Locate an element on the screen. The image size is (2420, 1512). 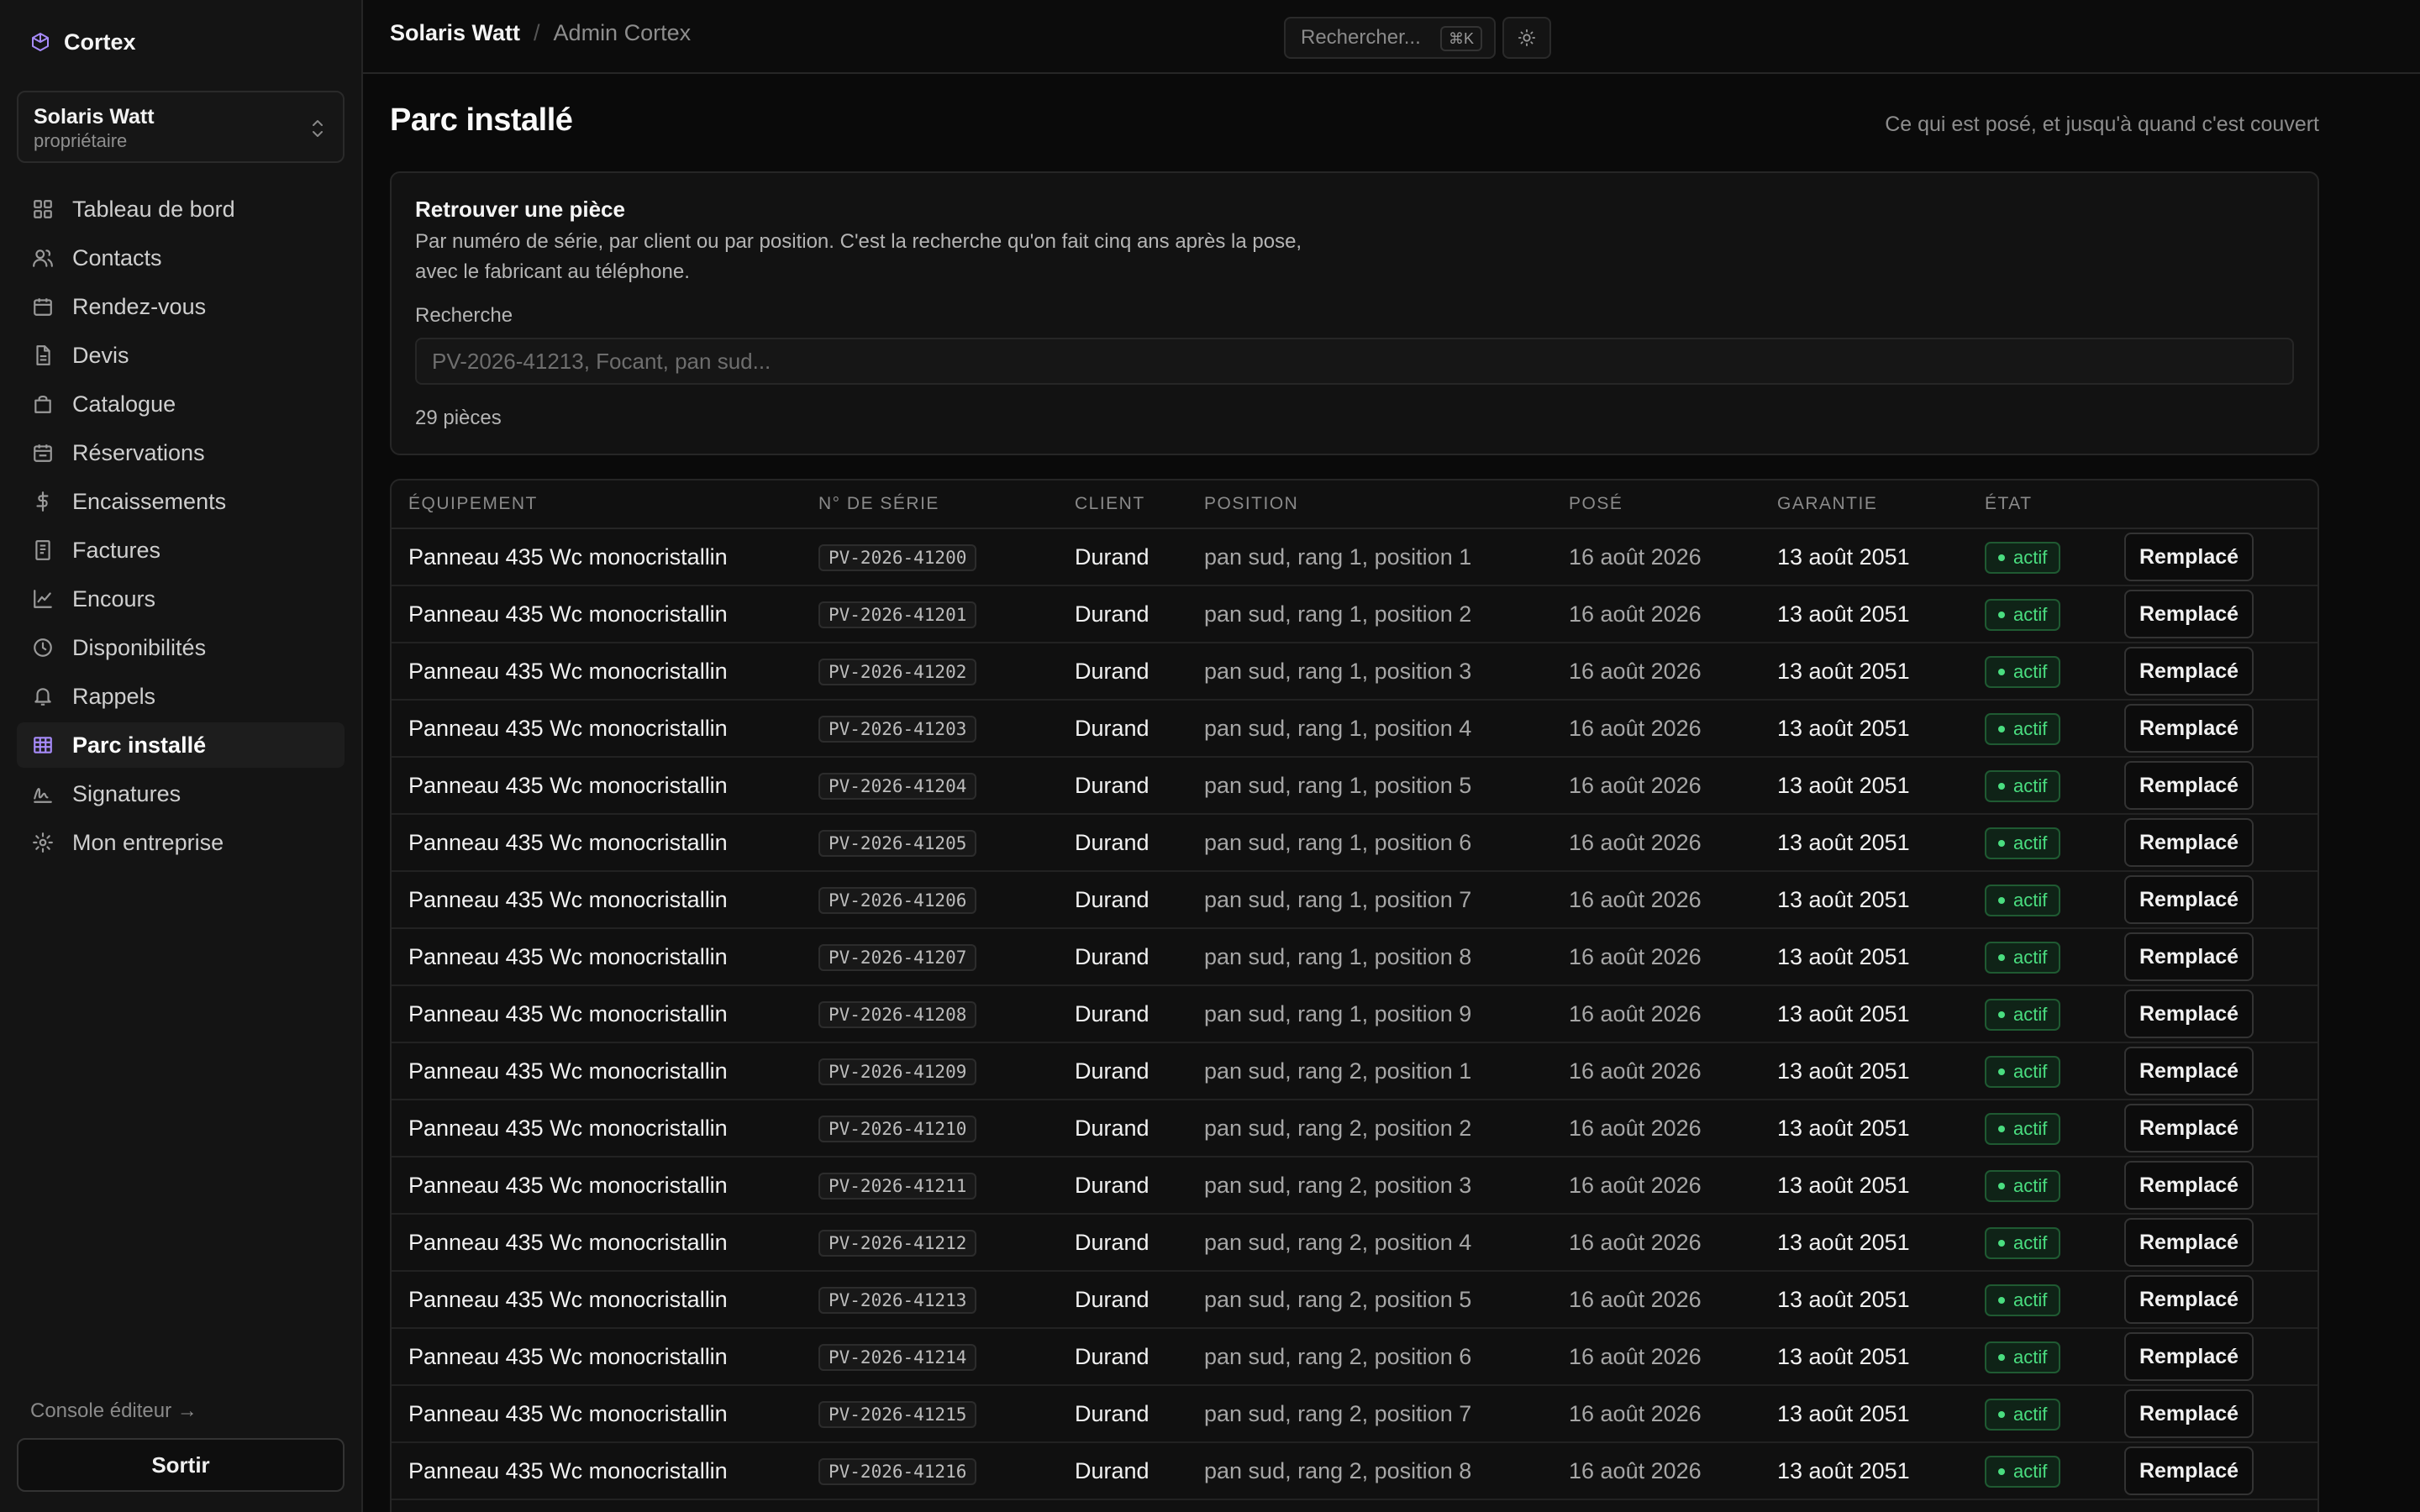
serial-chip: PV-2026-41207 is located at coordinates (898, 957).